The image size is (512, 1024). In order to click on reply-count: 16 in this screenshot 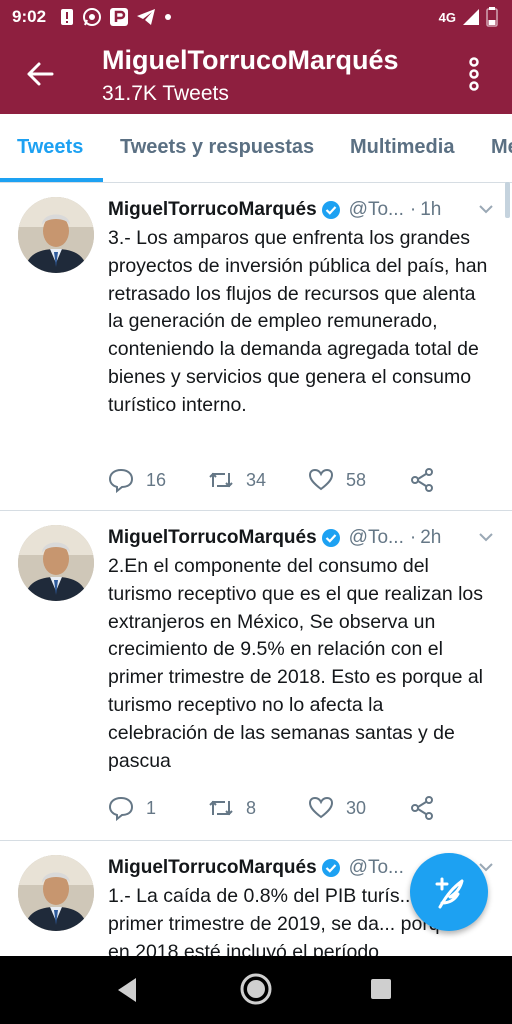, I will do `click(156, 479)`.